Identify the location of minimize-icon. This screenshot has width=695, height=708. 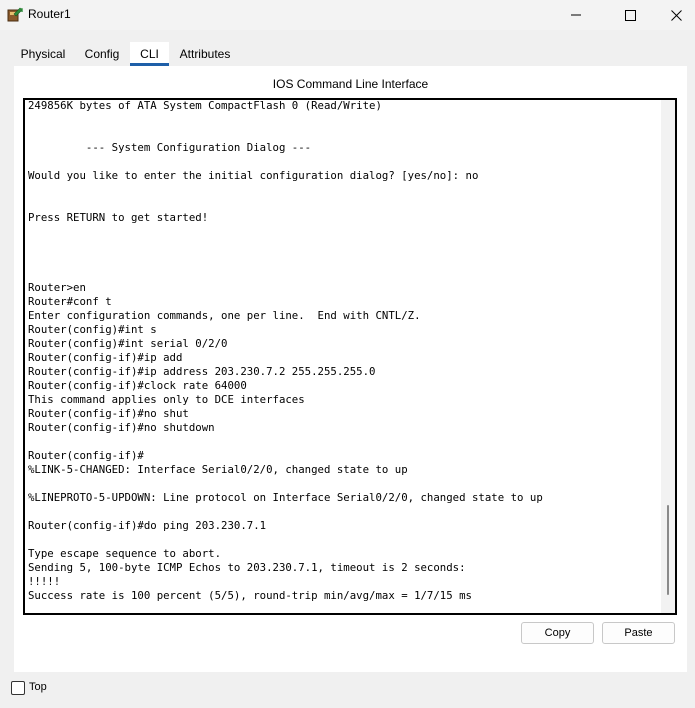
(576, 15).